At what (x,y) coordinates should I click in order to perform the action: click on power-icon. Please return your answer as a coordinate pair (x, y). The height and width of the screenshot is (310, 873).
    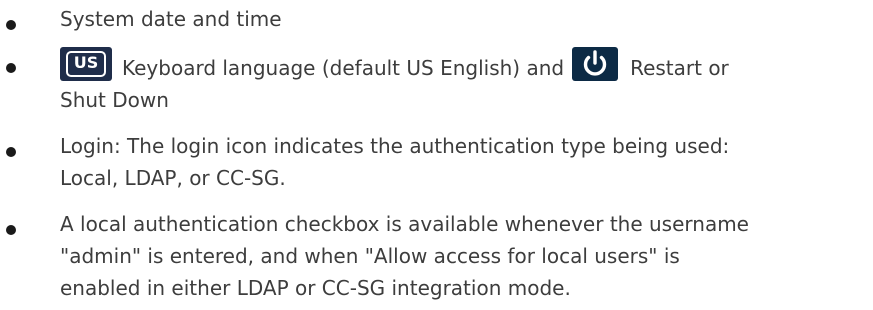
    Looking at the image, I should click on (595, 64).